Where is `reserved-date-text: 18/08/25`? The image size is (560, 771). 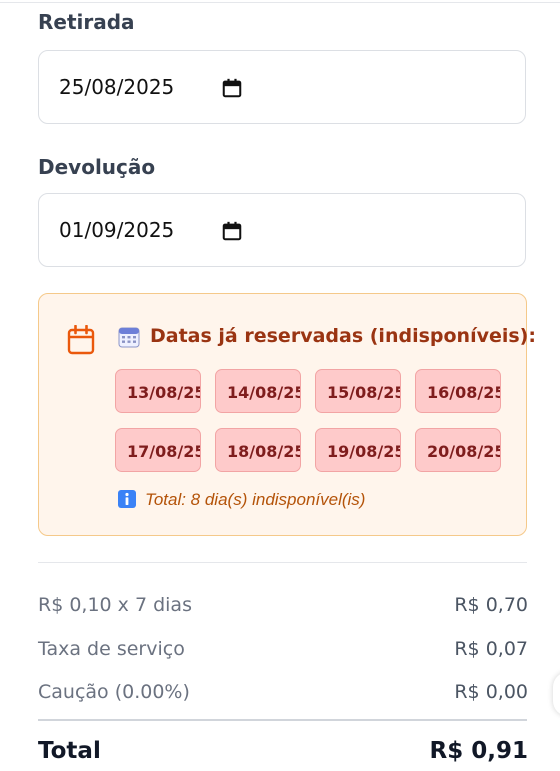
reserved-date-text: 18/08/25 is located at coordinates (264, 451).